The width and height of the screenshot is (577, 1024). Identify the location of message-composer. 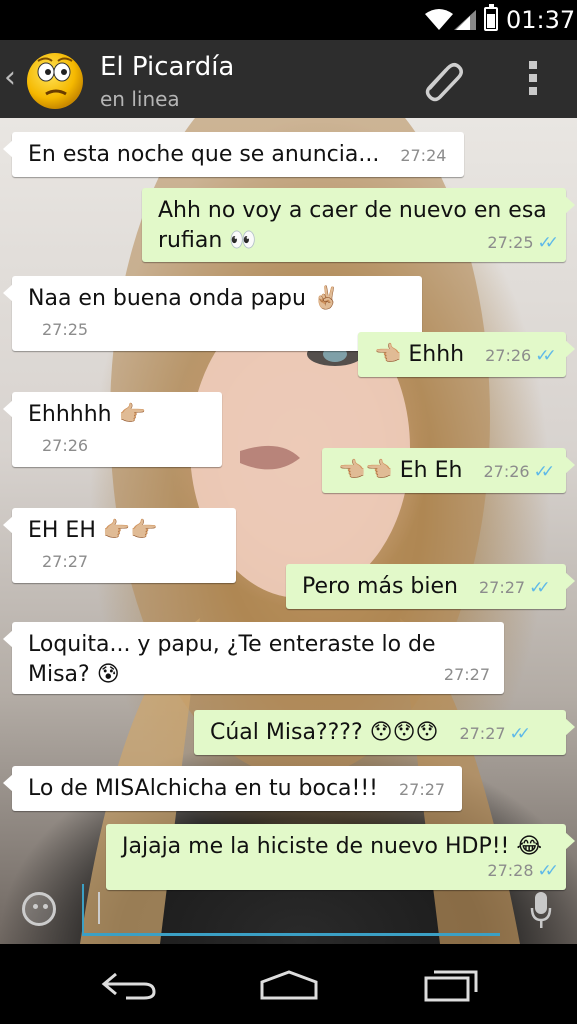
(288, 908).